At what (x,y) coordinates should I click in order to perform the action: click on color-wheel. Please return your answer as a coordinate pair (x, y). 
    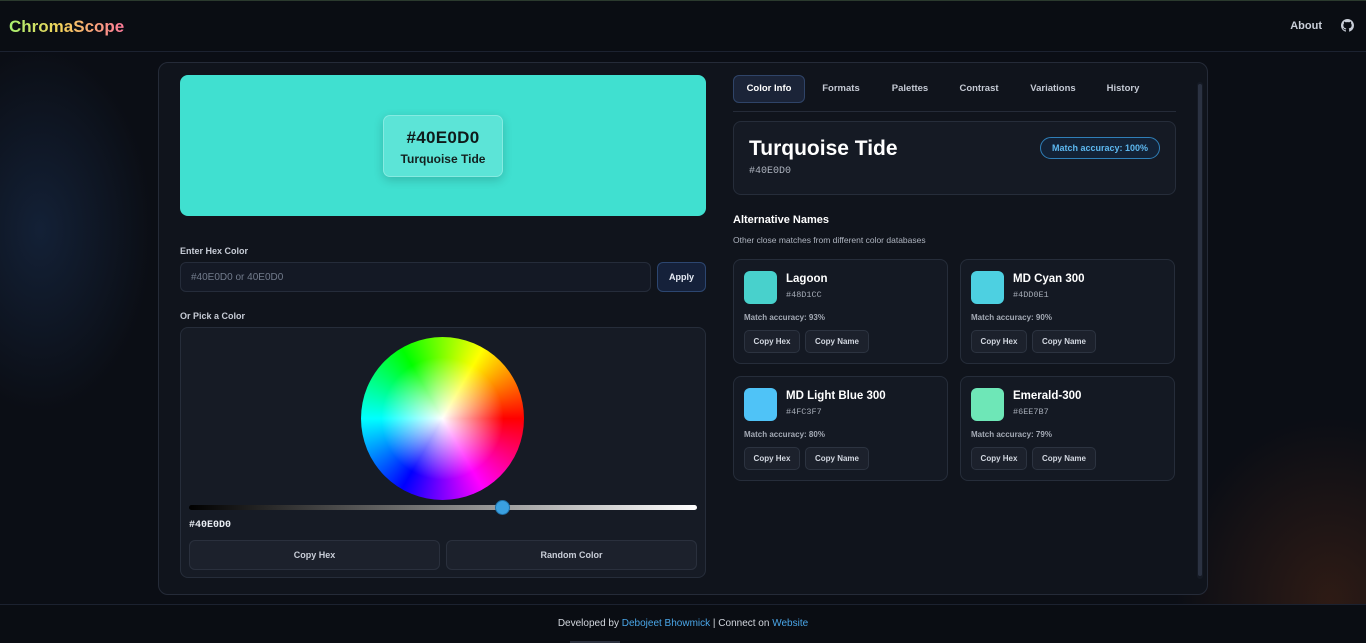
    Looking at the image, I should click on (442, 418).